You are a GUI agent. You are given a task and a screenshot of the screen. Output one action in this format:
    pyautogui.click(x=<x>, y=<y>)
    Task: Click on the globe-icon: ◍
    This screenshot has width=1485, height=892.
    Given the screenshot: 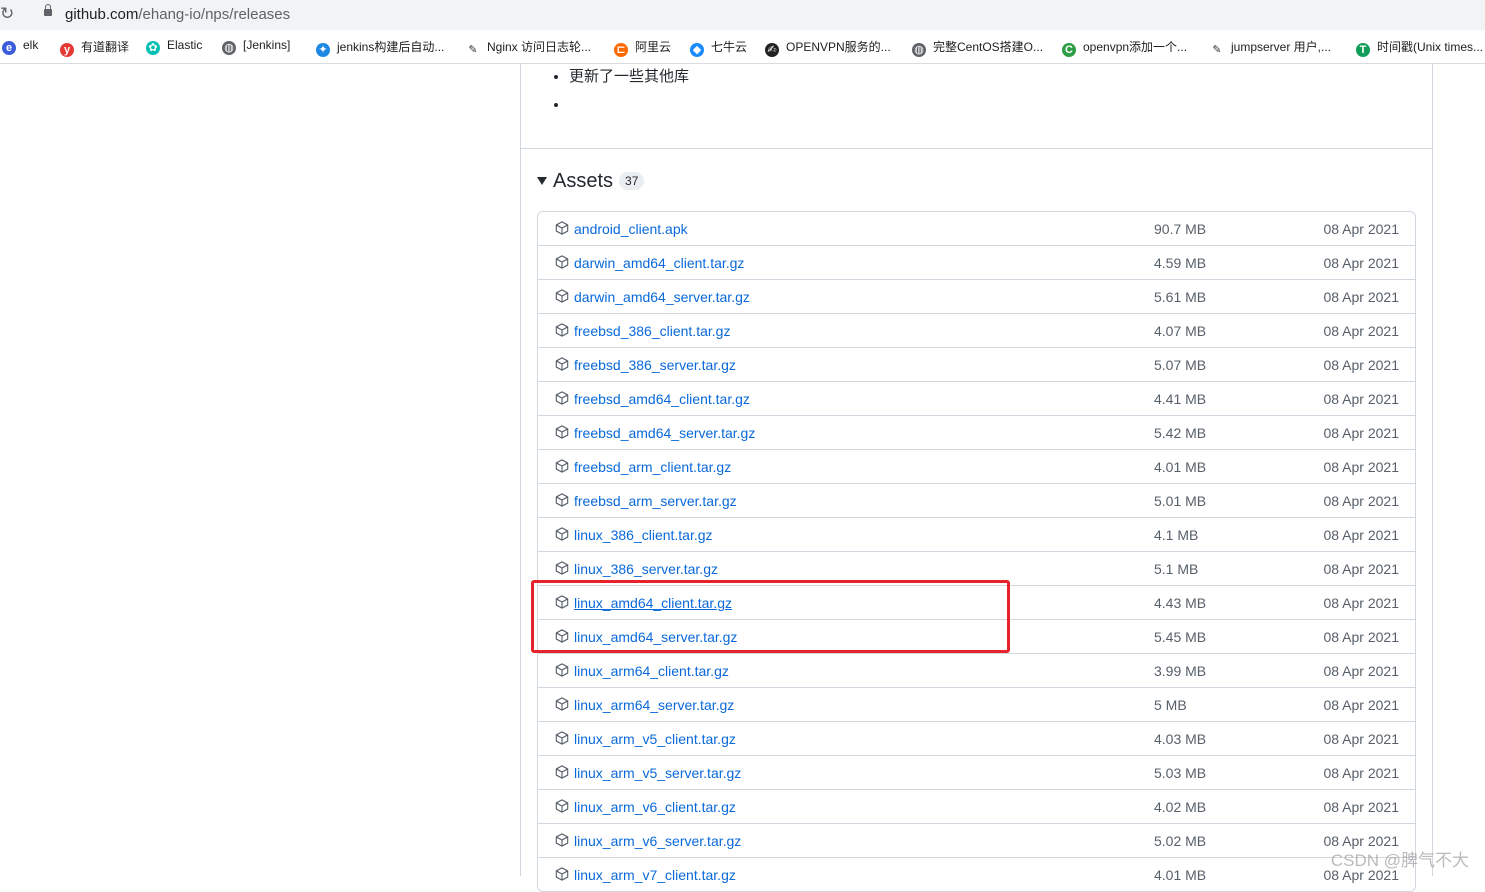 What is the action you would take?
    pyautogui.click(x=229, y=48)
    